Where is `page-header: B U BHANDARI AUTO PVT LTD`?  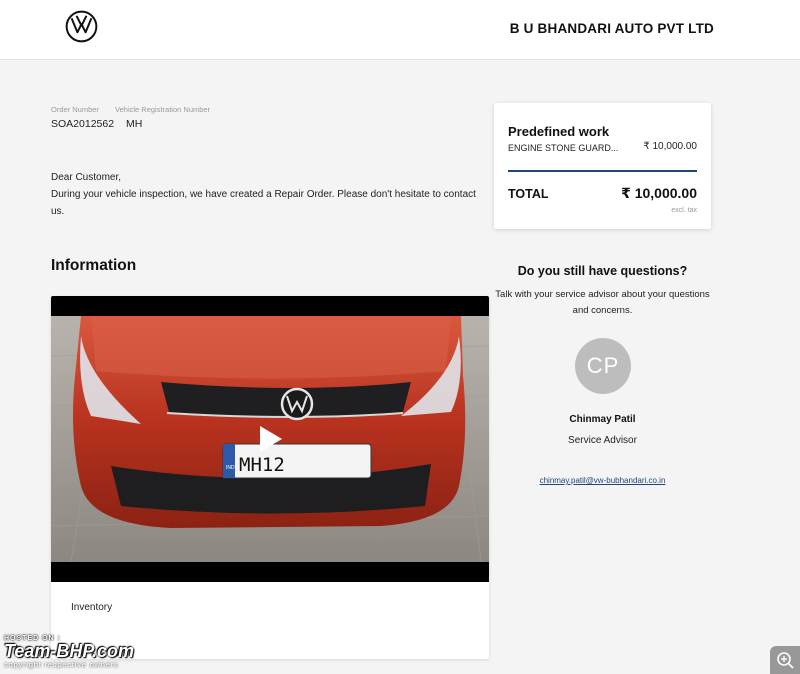 page-header: B U BHANDARI AUTO PVT LTD is located at coordinates (400, 30).